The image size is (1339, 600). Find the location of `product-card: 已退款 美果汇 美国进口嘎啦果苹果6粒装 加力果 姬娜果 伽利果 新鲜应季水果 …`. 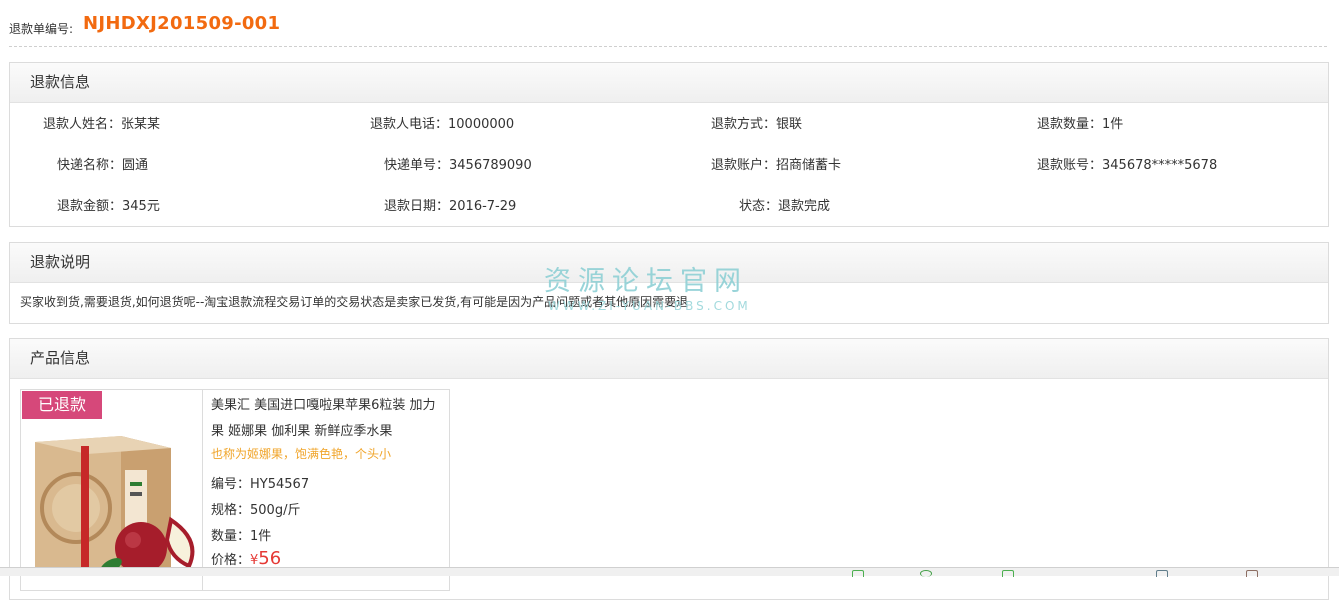

product-card: 已退款 美果汇 美国进口嘎啦果苹果6粒装 加力果 姬娜果 伽利果 新鲜应季水果 … is located at coordinates (235, 490).